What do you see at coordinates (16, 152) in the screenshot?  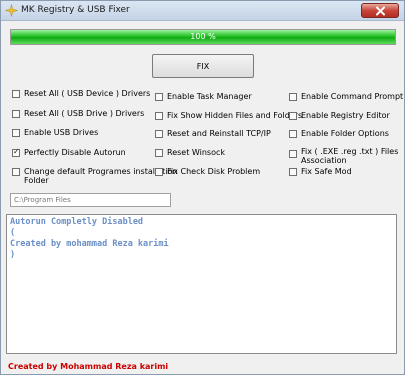 I see `checkbox-checked` at bounding box center [16, 152].